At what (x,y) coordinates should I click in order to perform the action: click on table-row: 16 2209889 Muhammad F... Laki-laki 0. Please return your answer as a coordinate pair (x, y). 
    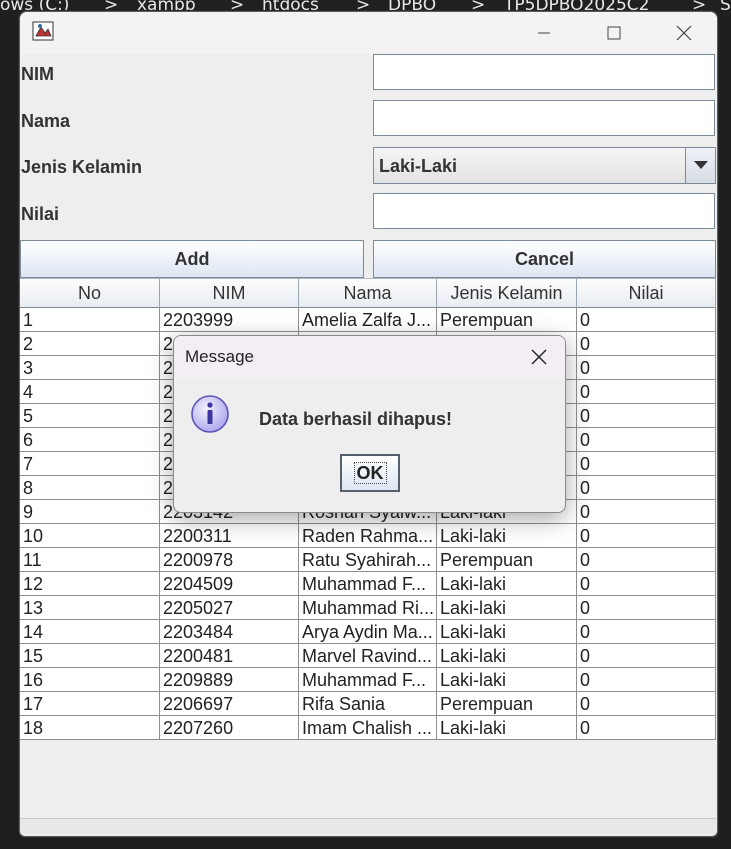
    Looking at the image, I should click on (368, 680).